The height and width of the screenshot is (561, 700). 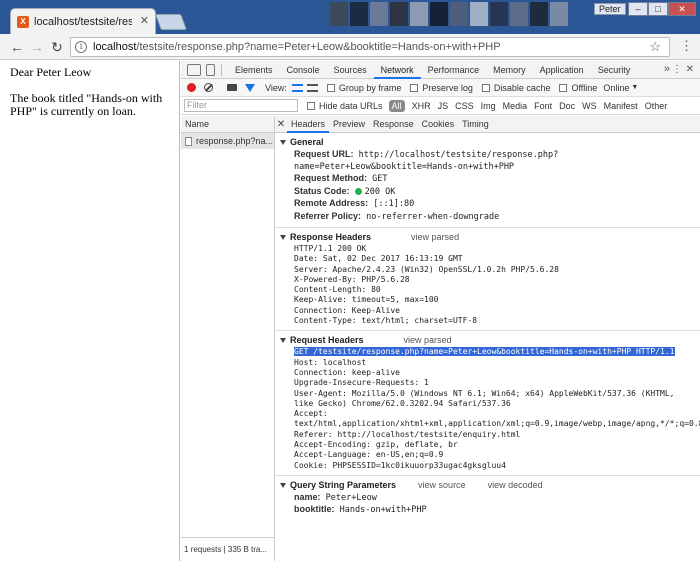 I want to click on device-toolbar-icon, so click(x=210, y=69).